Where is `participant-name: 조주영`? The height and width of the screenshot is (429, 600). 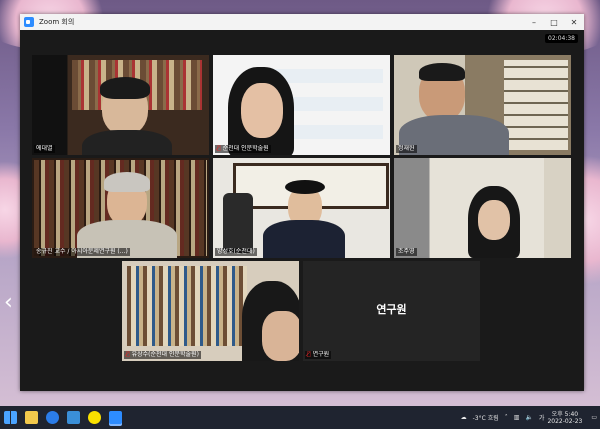
participant-name: 조주영 is located at coordinates (406, 252).